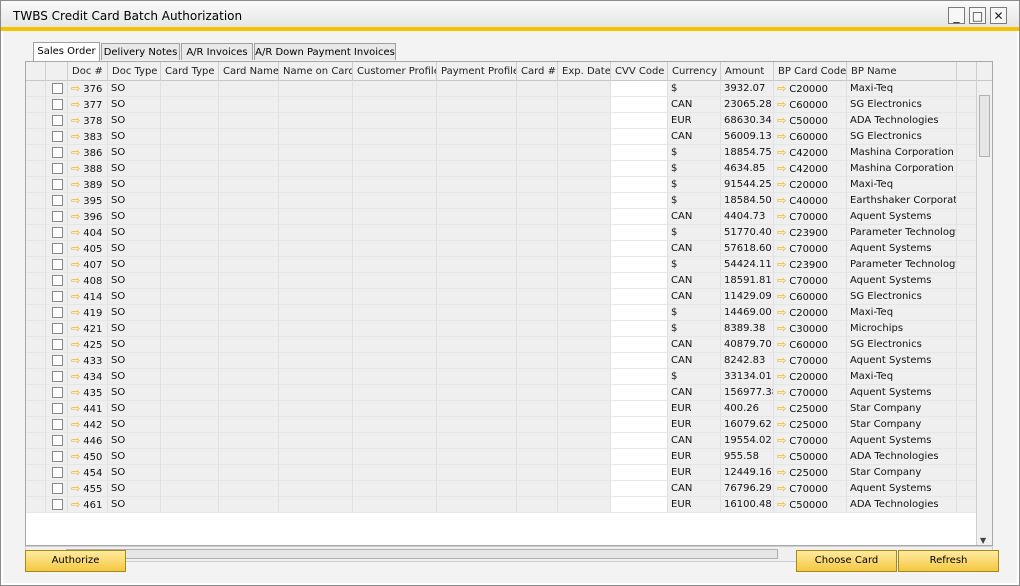 This screenshot has height=586, width=1020. Describe the element at coordinates (88, 457) in the screenshot. I see `doc-number-cell: ⇨ 450` at that location.